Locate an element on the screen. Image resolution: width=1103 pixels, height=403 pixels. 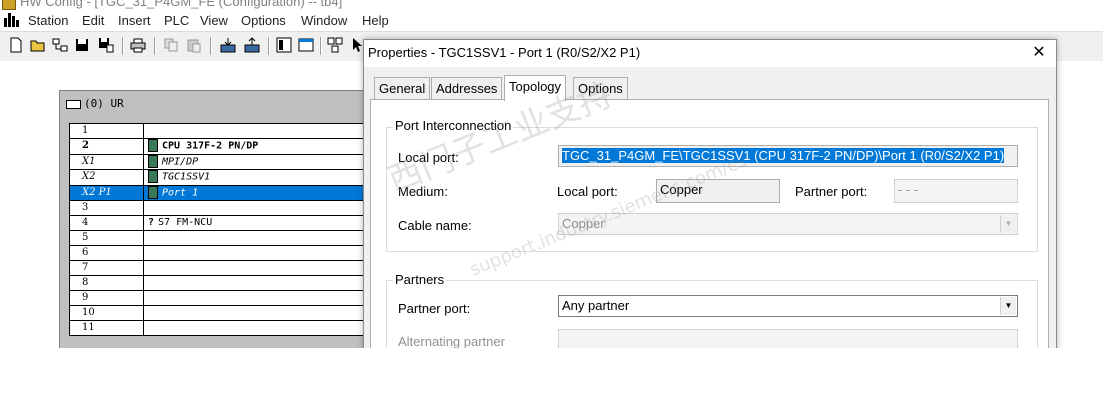
rack-row: X2 TGC1SSV1 is located at coordinates (217, 177).